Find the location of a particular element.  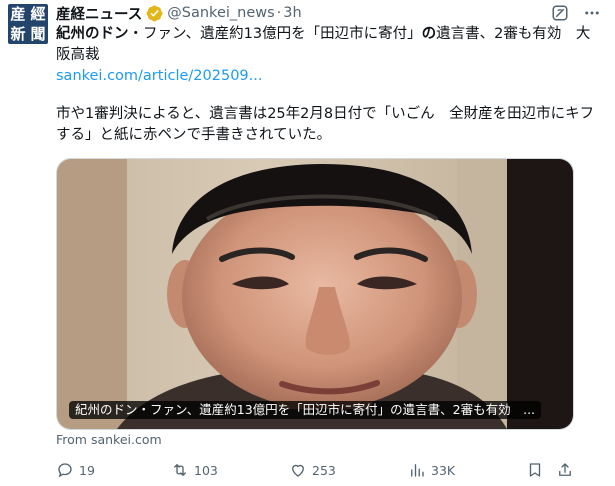

more-icon is located at coordinates (592, 13).